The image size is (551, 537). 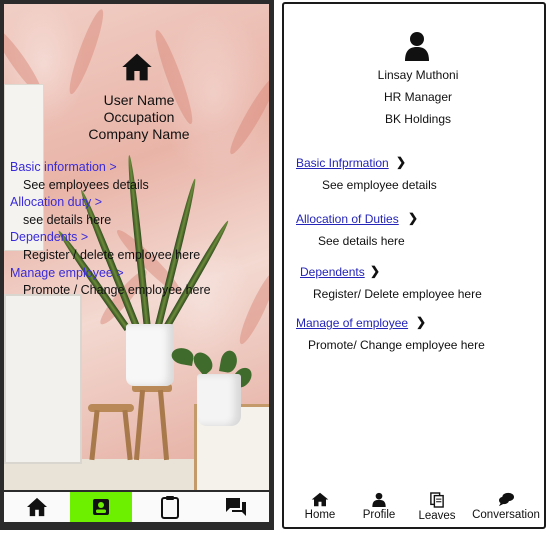 I want to click on menu-desc: Register / delete employee here, so click(x=112, y=254).